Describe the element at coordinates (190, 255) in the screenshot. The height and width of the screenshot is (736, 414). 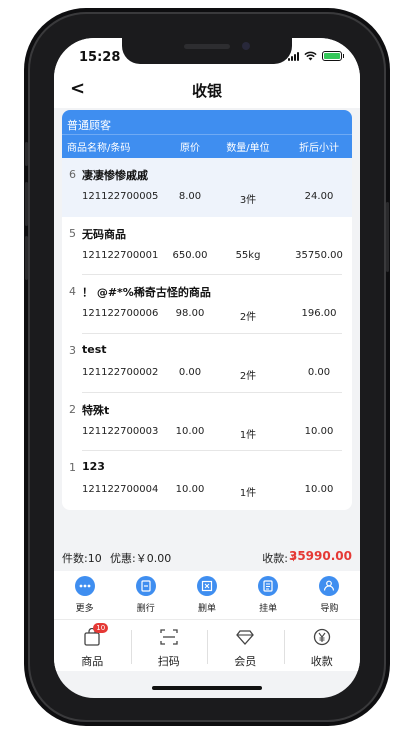
I see `item-price: 650.00` at that location.